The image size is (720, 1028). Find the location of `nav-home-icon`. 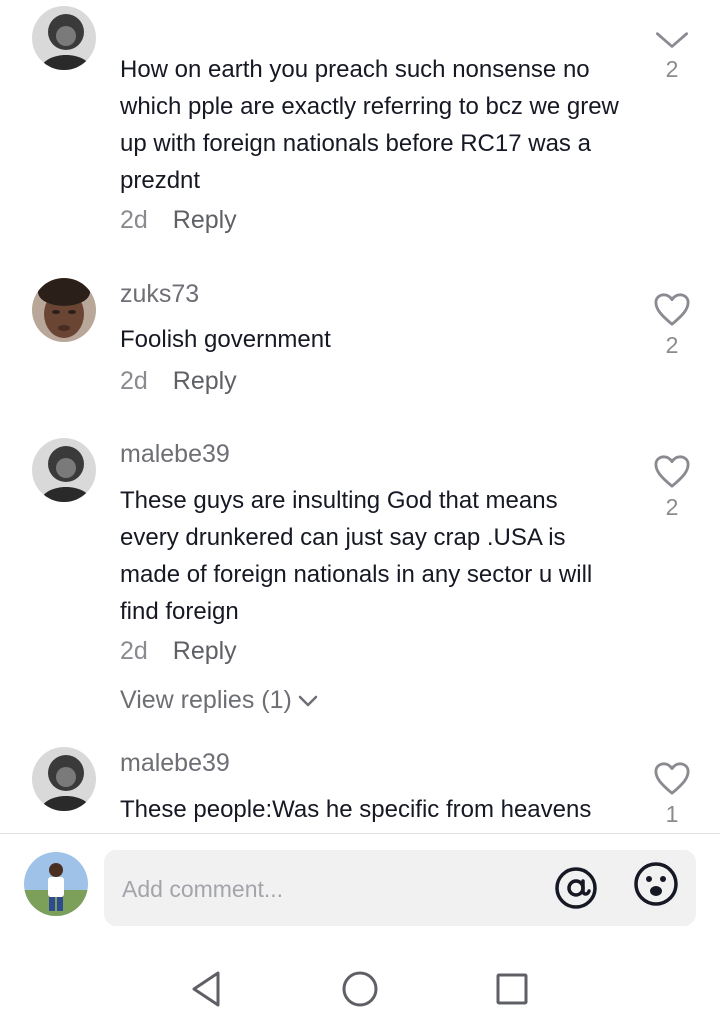

nav-home-icon is located at coordinates (360, 989).